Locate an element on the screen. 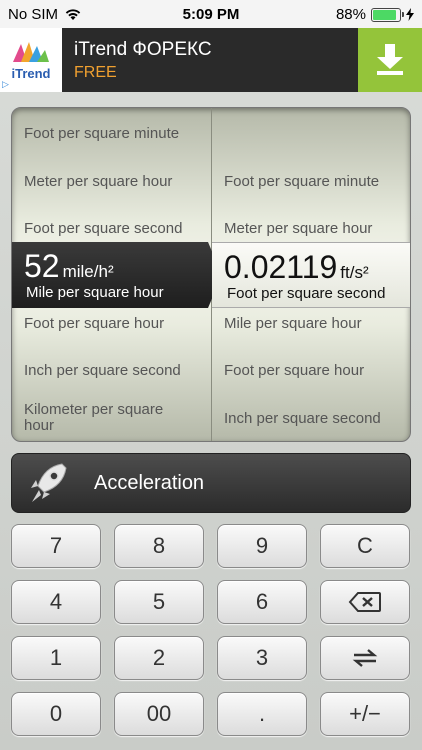 The image size is (422, 750). key-6: 6 is located at coordinates (262, 602).